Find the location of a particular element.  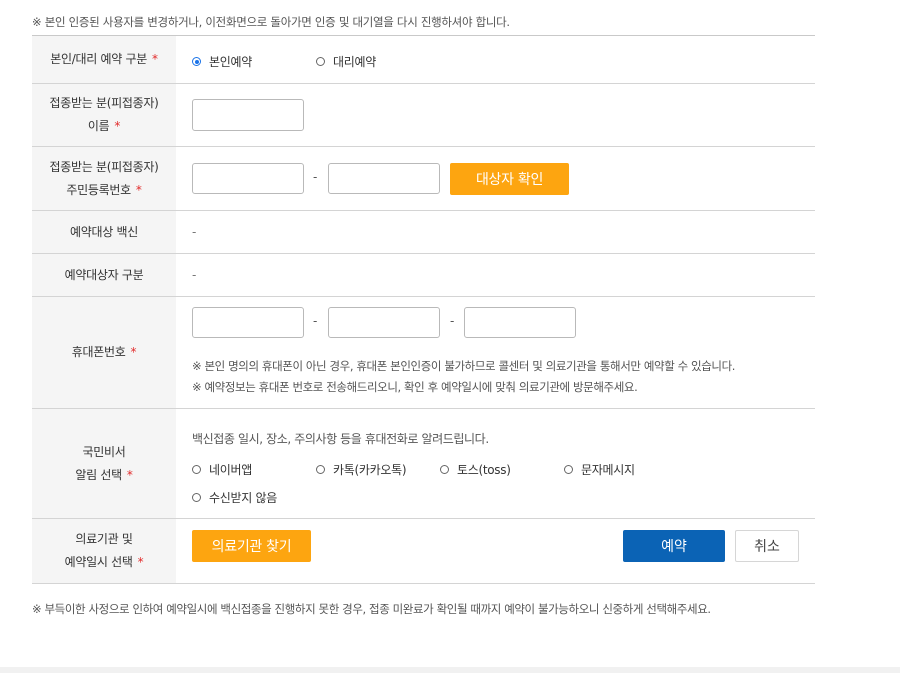

row-reservation-type: 본인/대리 예약 구분 * 본인예약 대리예약 is located at coordinates (423, 60).